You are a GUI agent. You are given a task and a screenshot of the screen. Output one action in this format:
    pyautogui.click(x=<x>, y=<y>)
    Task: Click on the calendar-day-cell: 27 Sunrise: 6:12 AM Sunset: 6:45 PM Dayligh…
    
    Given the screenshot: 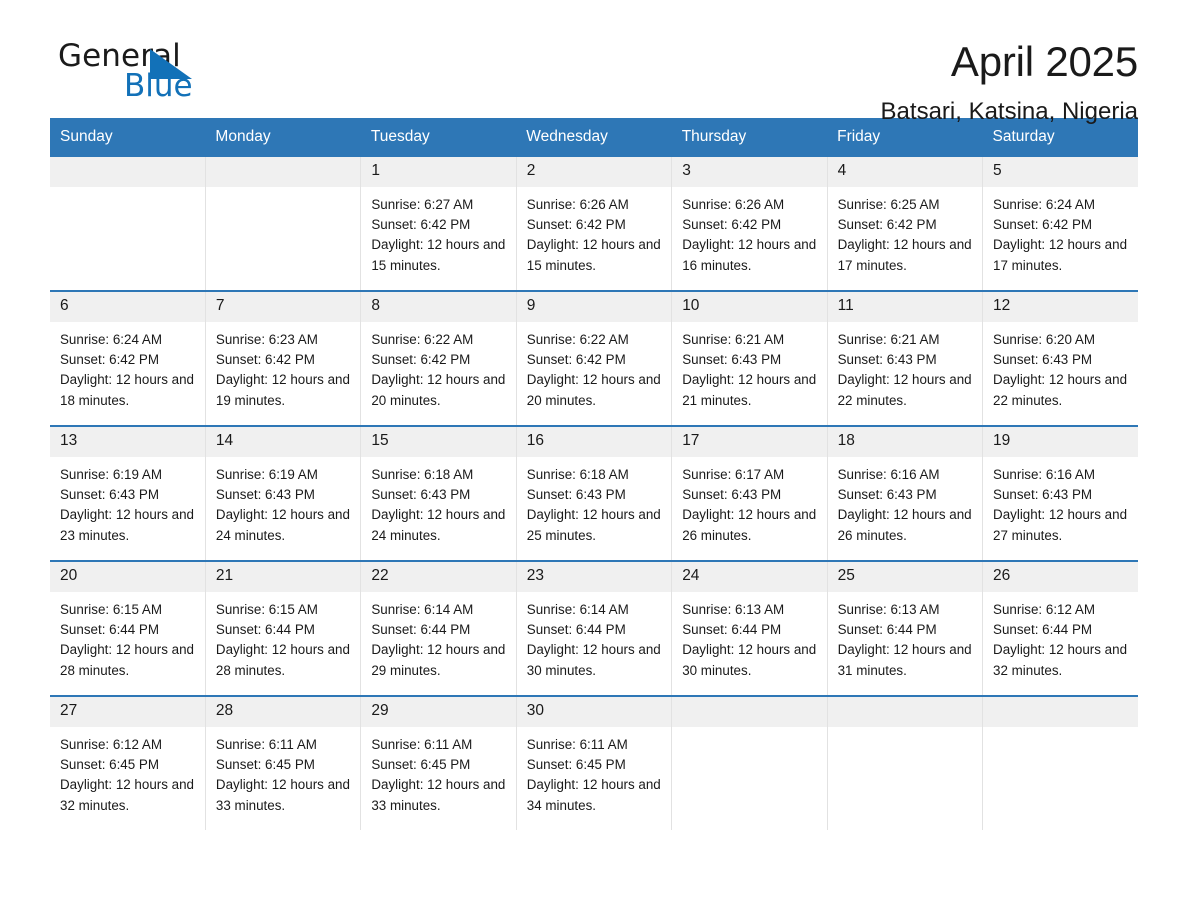 What is the action you would take?
    pyautogui.click(x=128, y=762)
    